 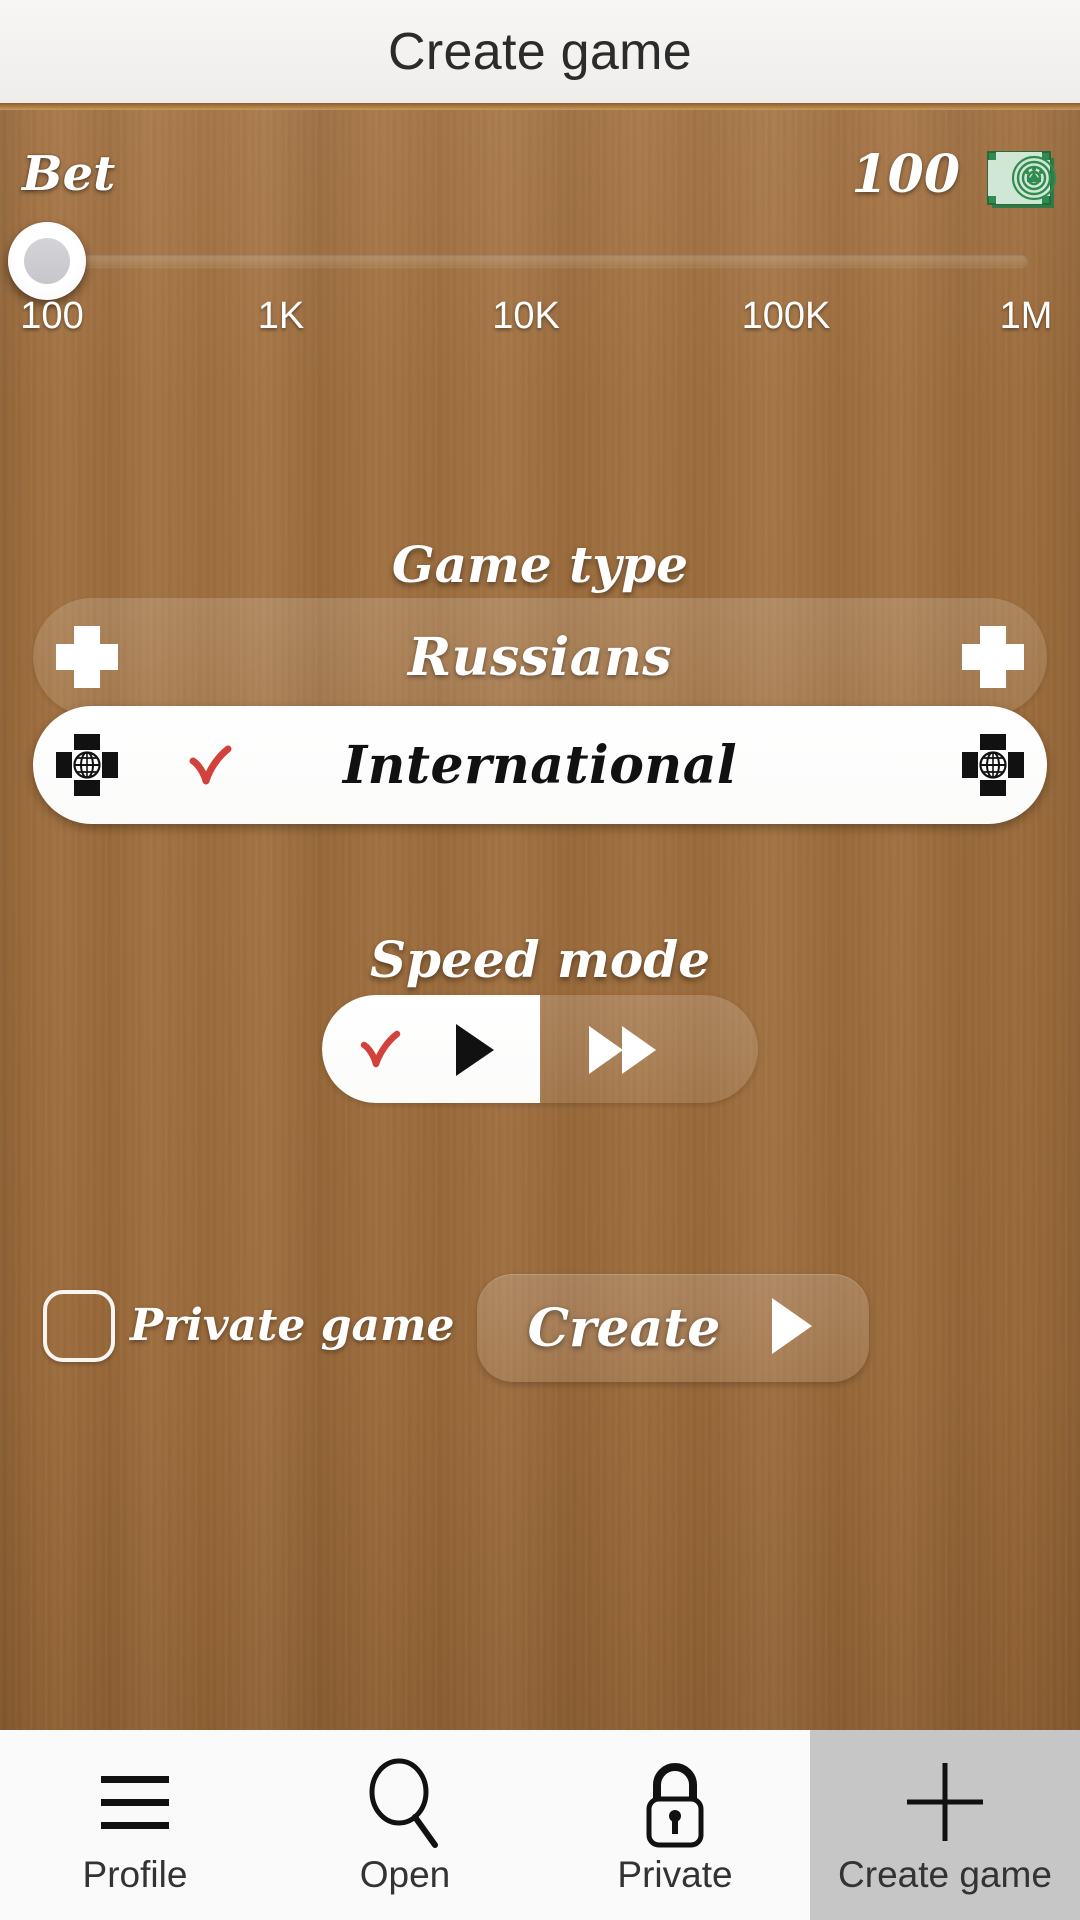 I want to click on nav-item-label: Profile, so click(x=135, y=1874).